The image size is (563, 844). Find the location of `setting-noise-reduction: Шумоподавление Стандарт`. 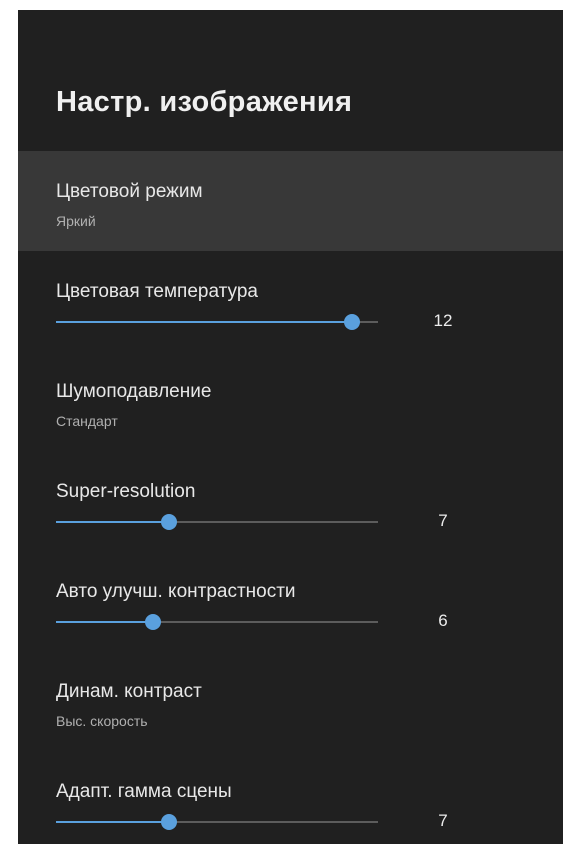

setting-noise-reduction: Шумоподавление Стандарт is located at coordinates (290, 401).